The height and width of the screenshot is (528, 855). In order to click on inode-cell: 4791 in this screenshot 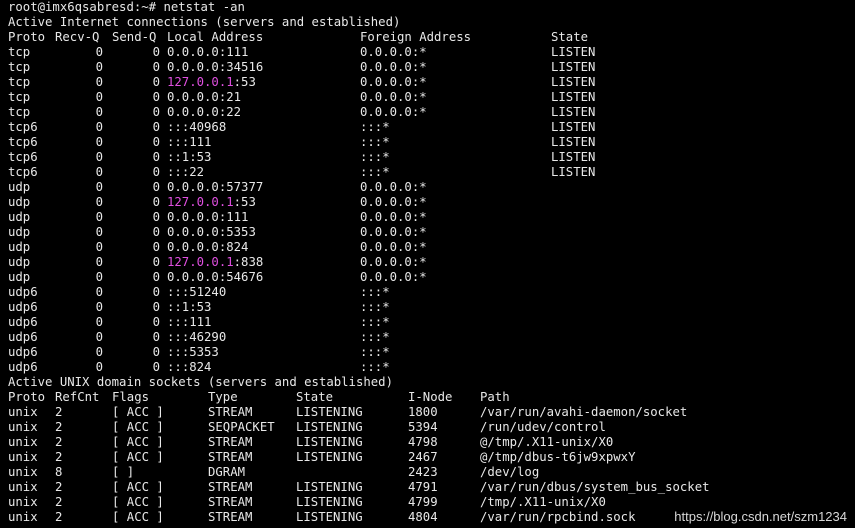, I will do `click(423, 487)`.